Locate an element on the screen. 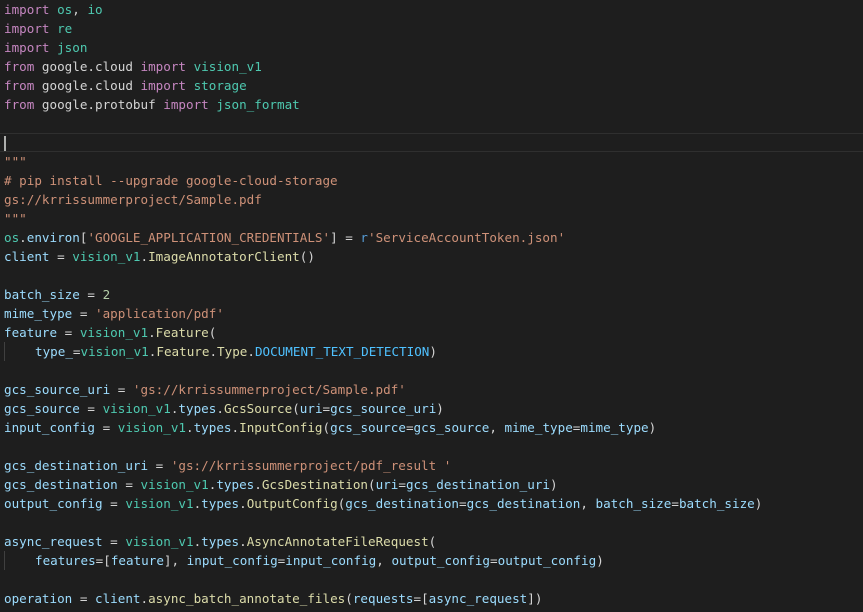 This screenshot has height=612, width=863. code-line: import json is located at coordinates (431, 47).